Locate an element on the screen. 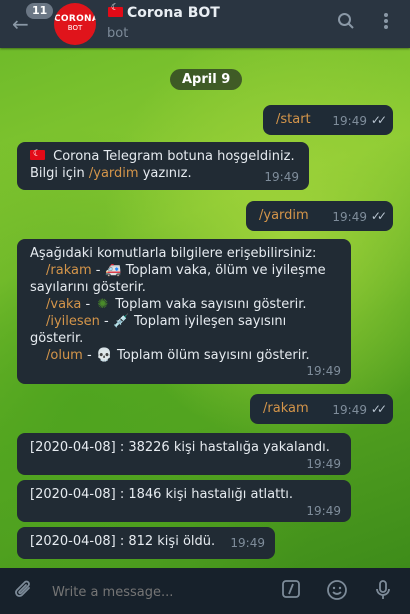 This screenshot has height=614, width=410. message-text: yazınız. is located at coordinates (165, 173).